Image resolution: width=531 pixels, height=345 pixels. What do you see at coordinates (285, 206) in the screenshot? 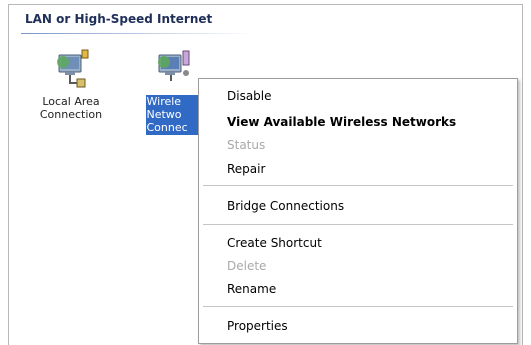
I see `menu-item-bridge-connections: Bridge Connections` at bounding box center [285, 206].